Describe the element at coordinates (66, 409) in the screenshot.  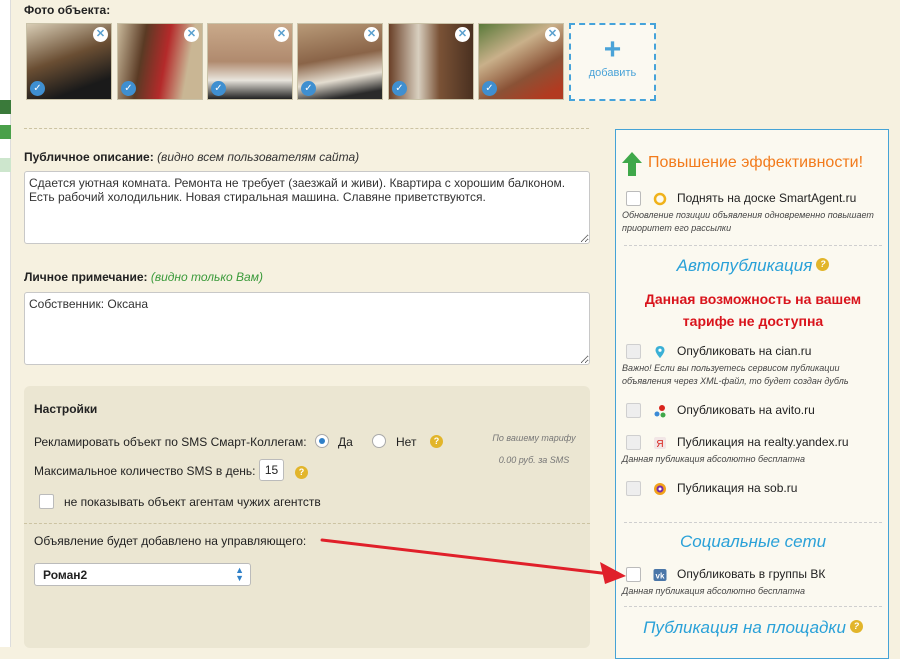
I see `settings-title: Настройки` at that location.